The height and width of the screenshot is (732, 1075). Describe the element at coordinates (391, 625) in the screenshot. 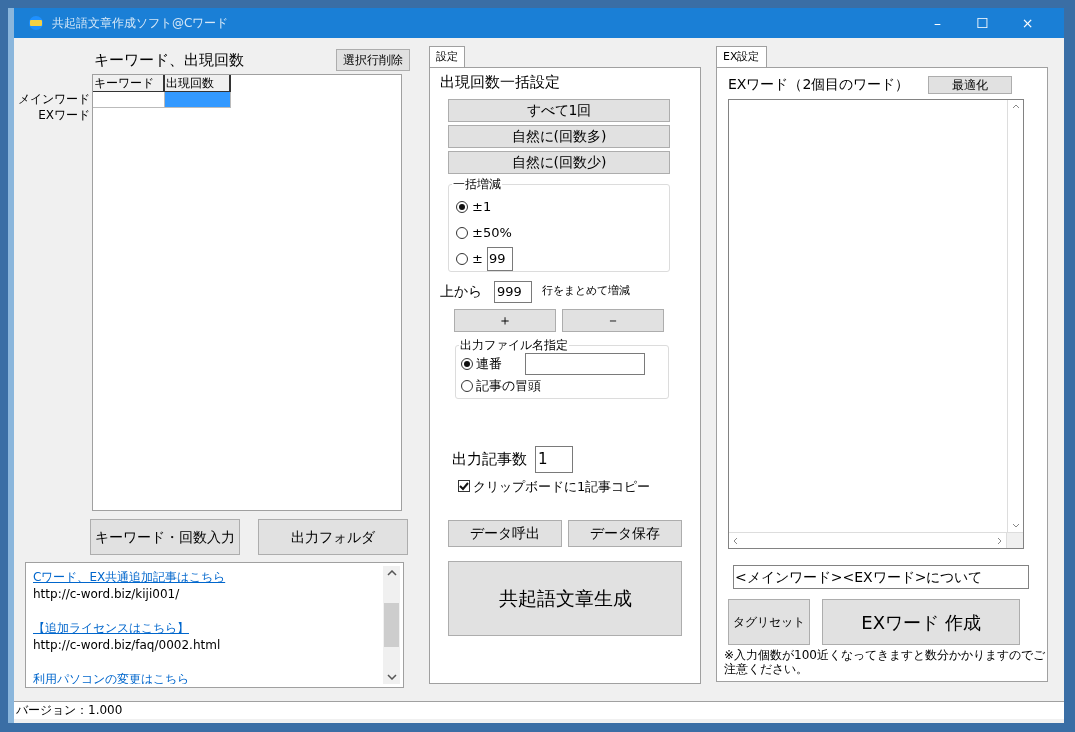

I see `scrollbar` at that location.